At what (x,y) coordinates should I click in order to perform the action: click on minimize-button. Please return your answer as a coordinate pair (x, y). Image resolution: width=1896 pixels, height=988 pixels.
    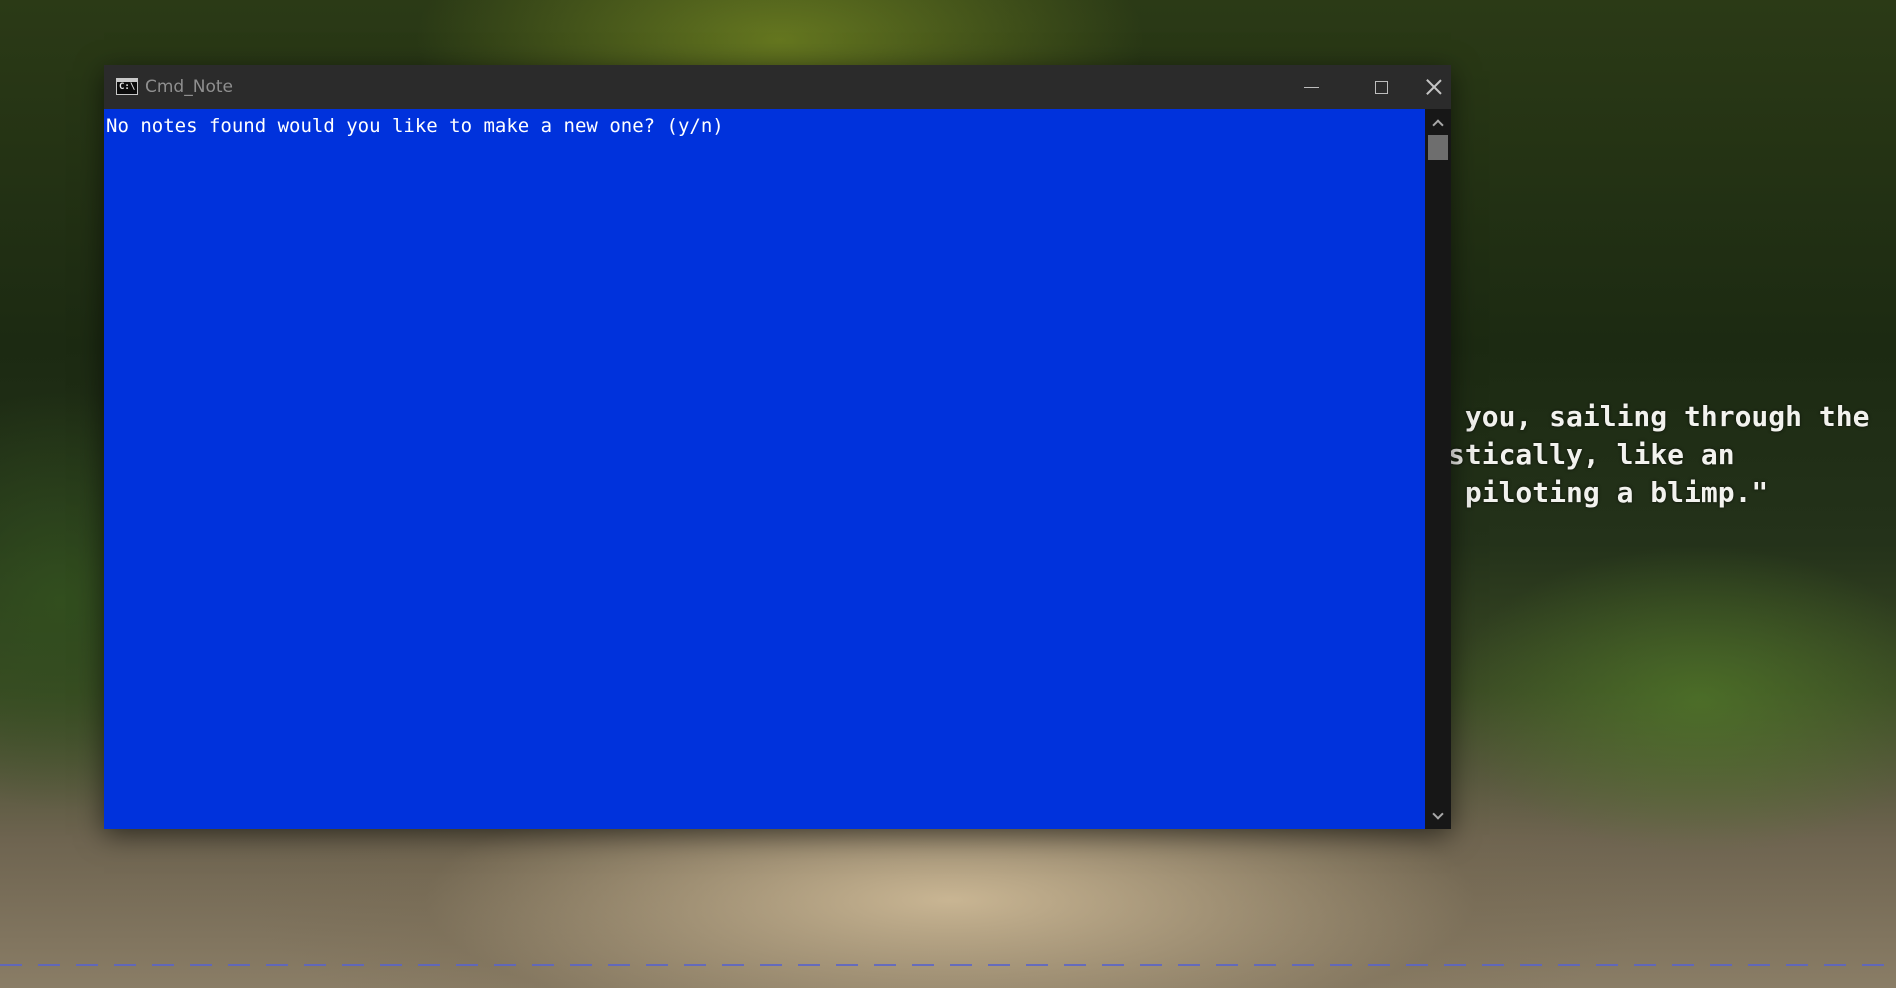
    Looking at the image, I should click on (1311, 87).